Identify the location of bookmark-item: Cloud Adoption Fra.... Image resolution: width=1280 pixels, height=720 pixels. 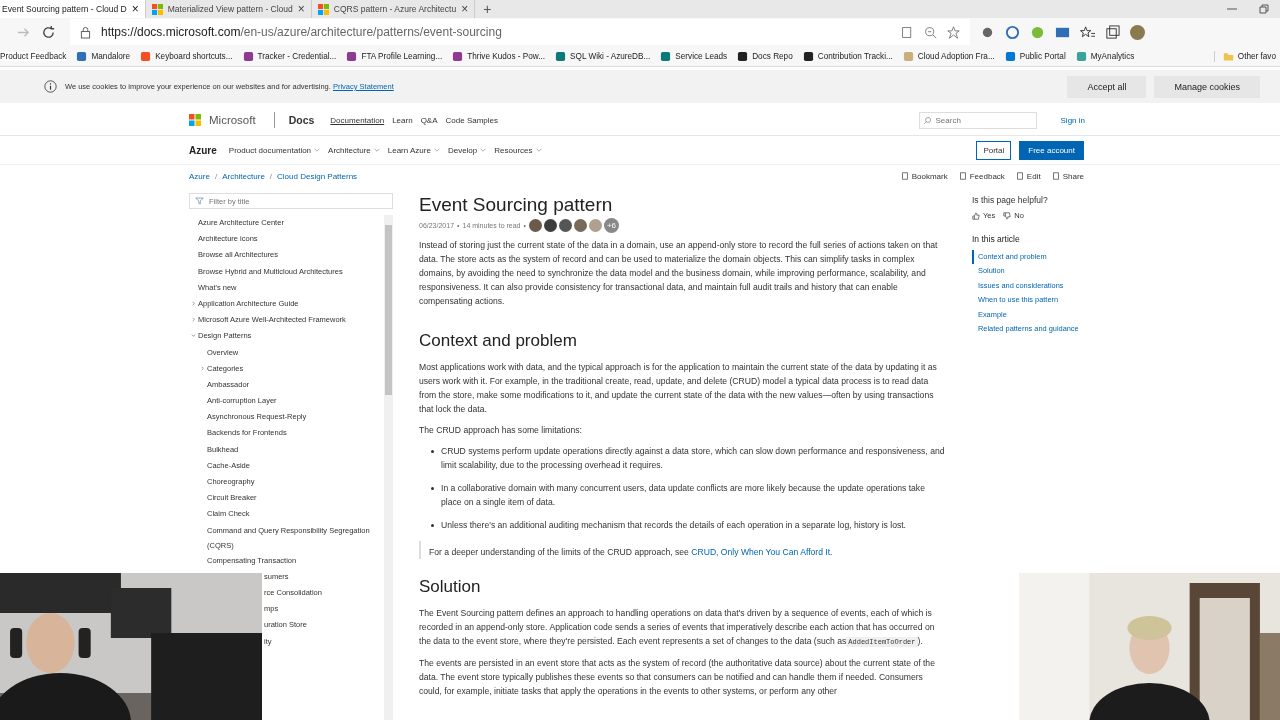
(948, 56).